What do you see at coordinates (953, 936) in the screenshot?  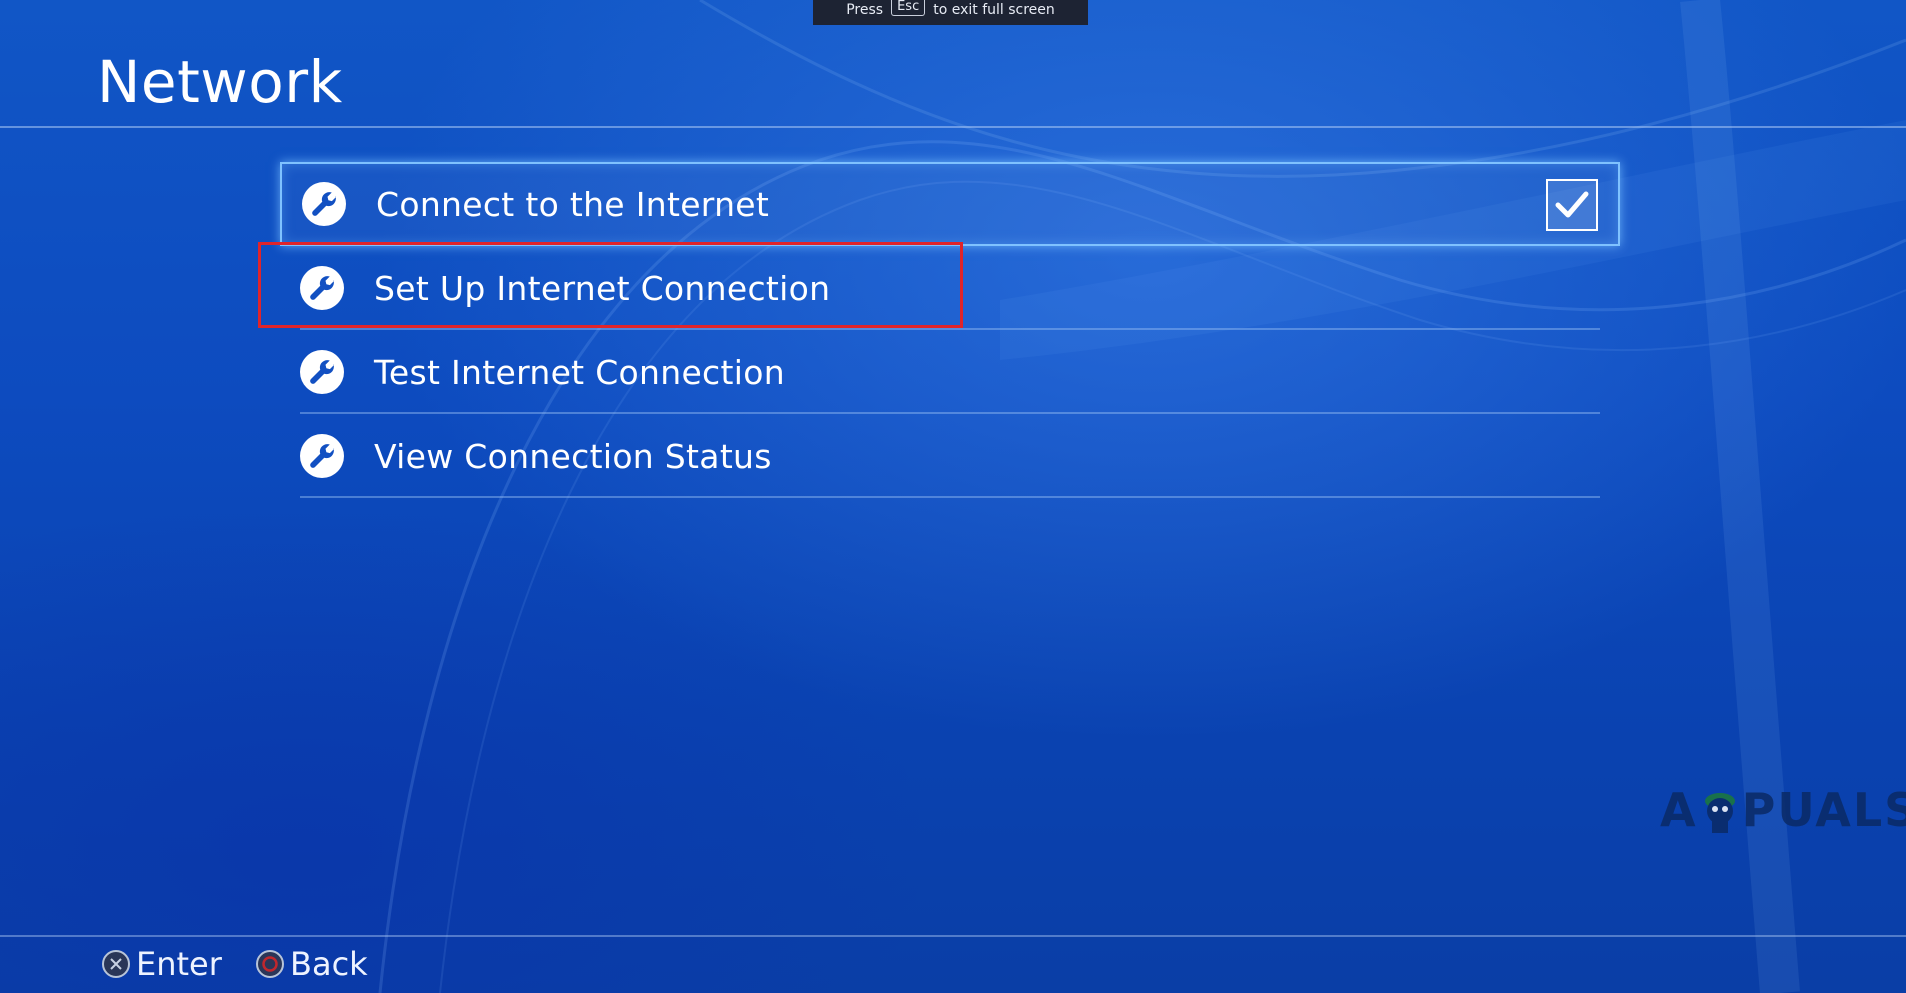 I see `footer-divider` at bounding box center [953, 936].